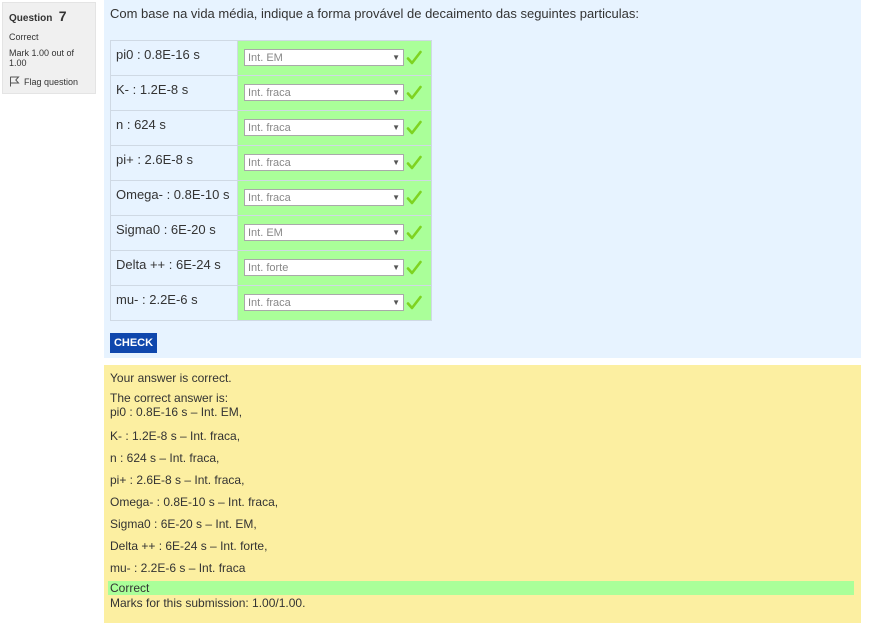  Describe the element at coordinates (130, 588) in the screenshot. I see `correct-label: Correct` at that location.